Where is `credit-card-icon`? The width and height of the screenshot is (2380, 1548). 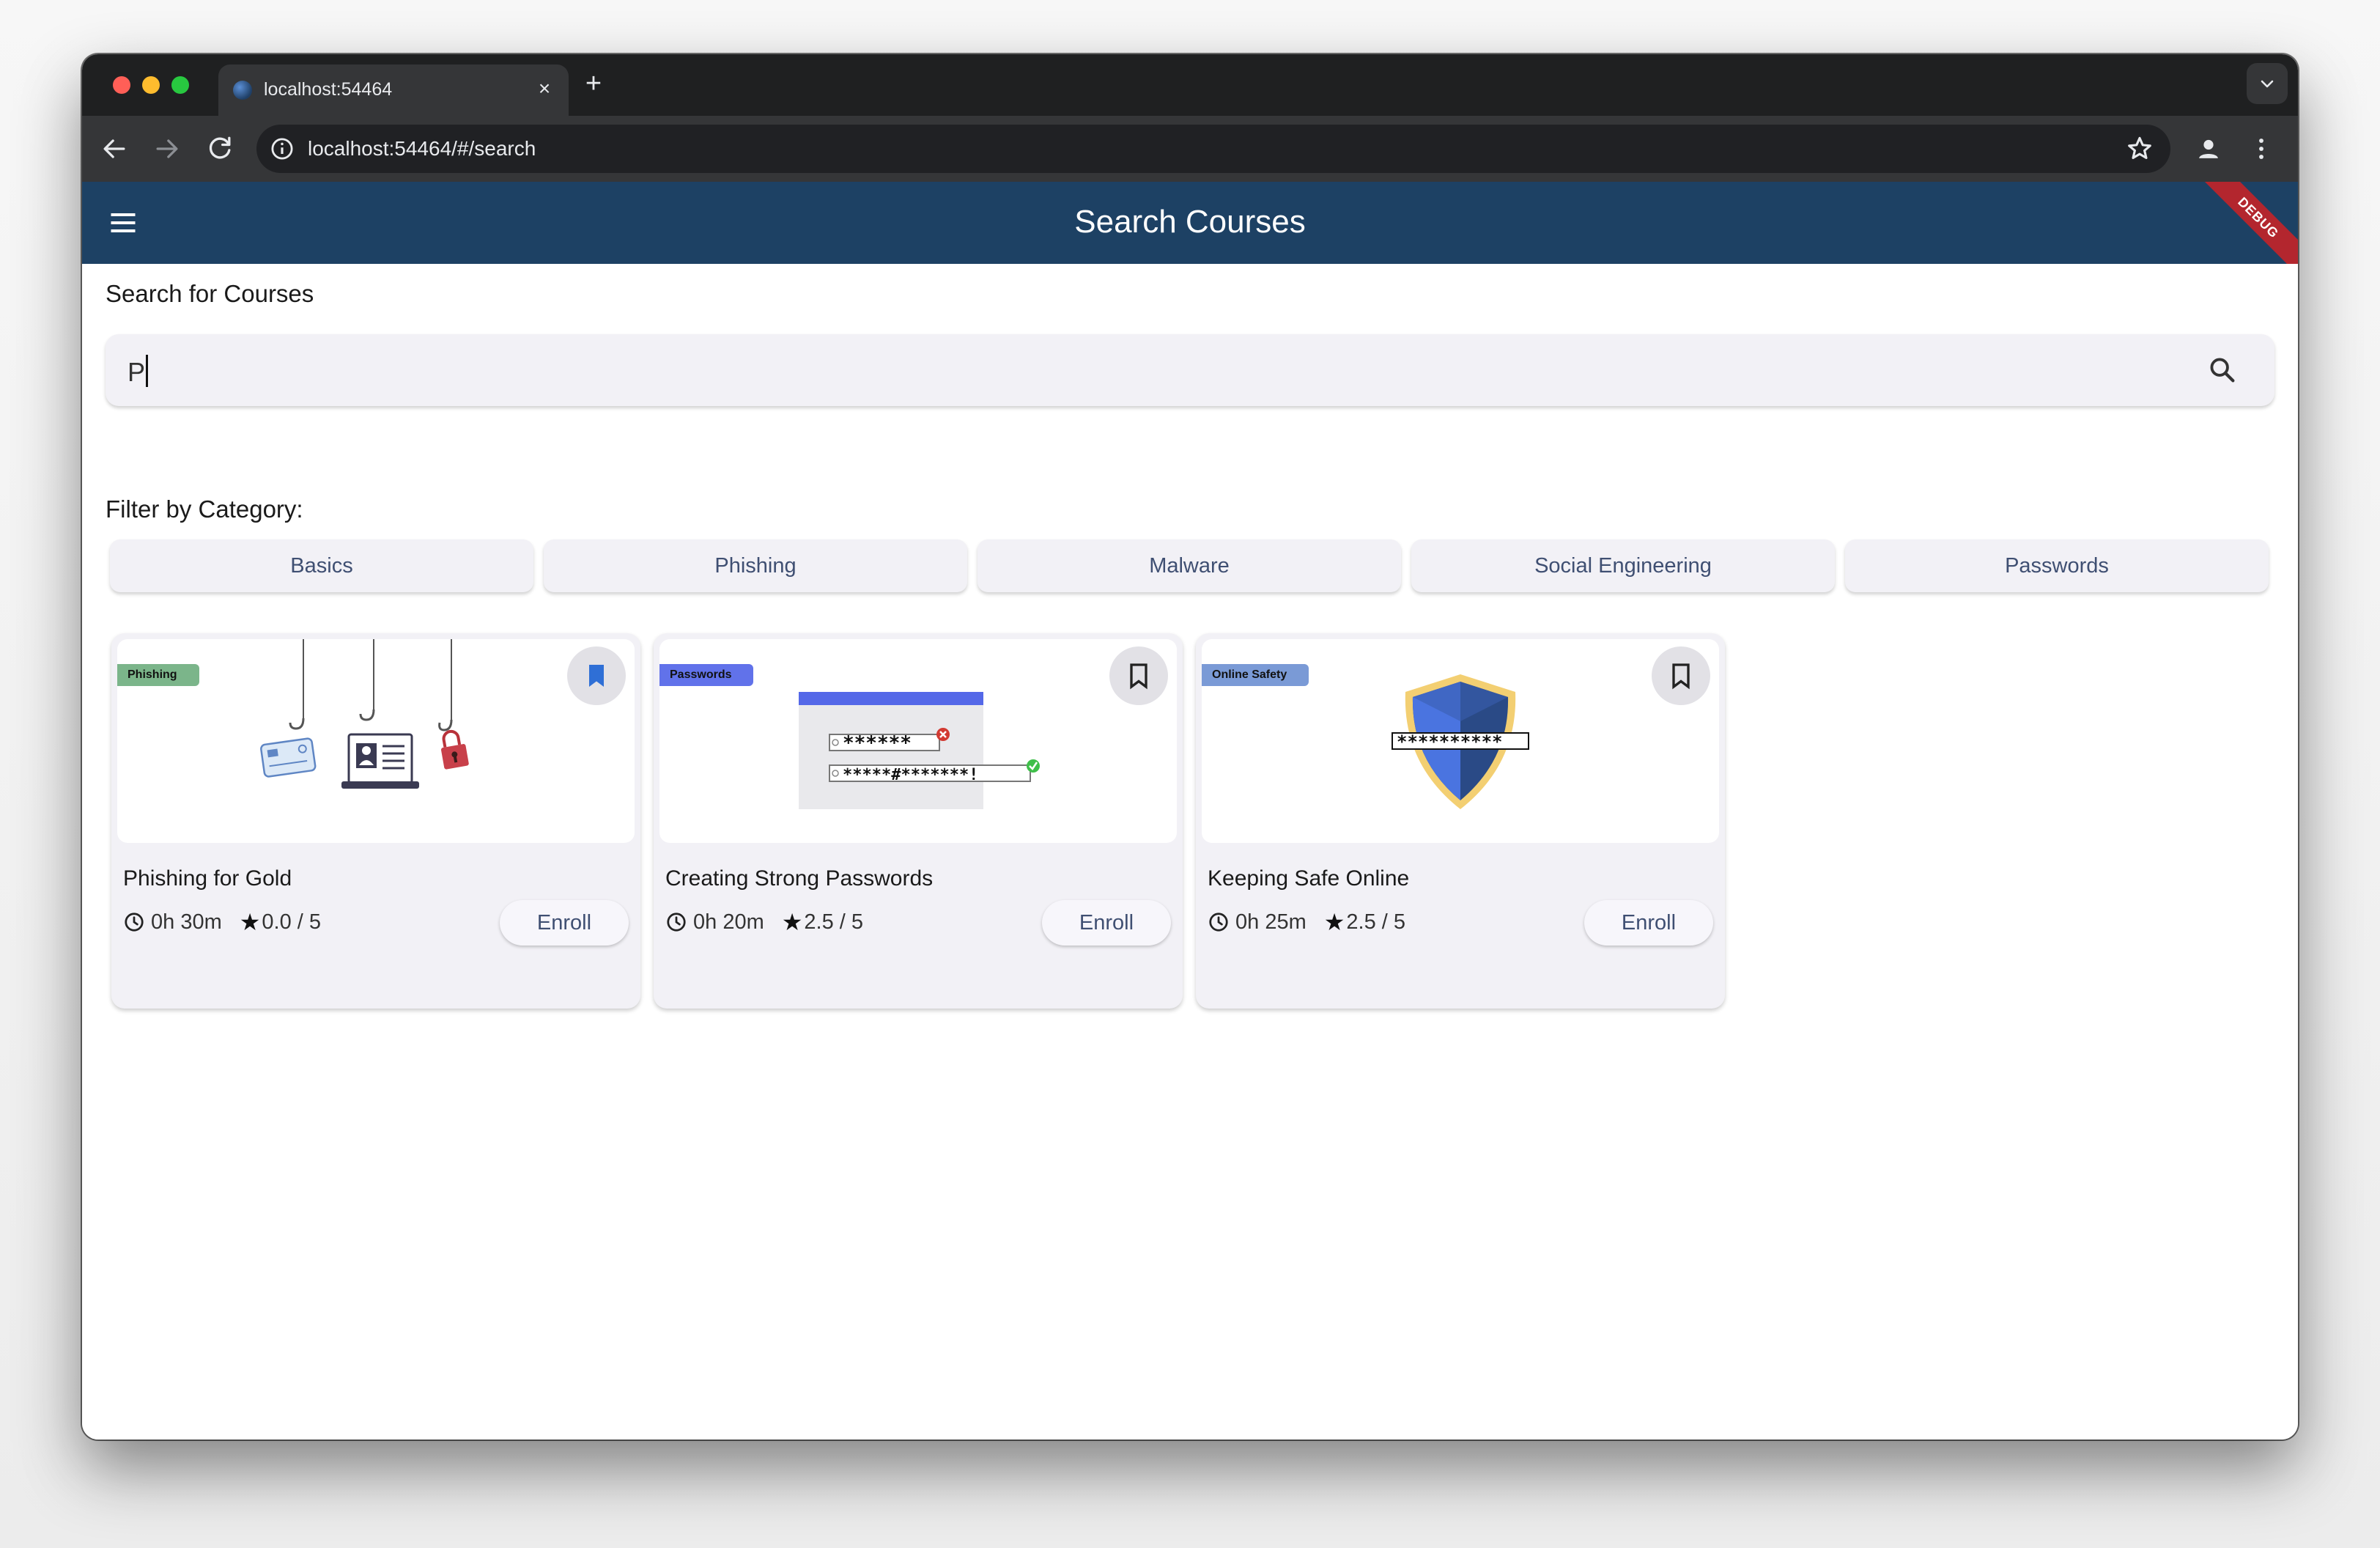 credit-card-icon is located at coordinates (288, 757).